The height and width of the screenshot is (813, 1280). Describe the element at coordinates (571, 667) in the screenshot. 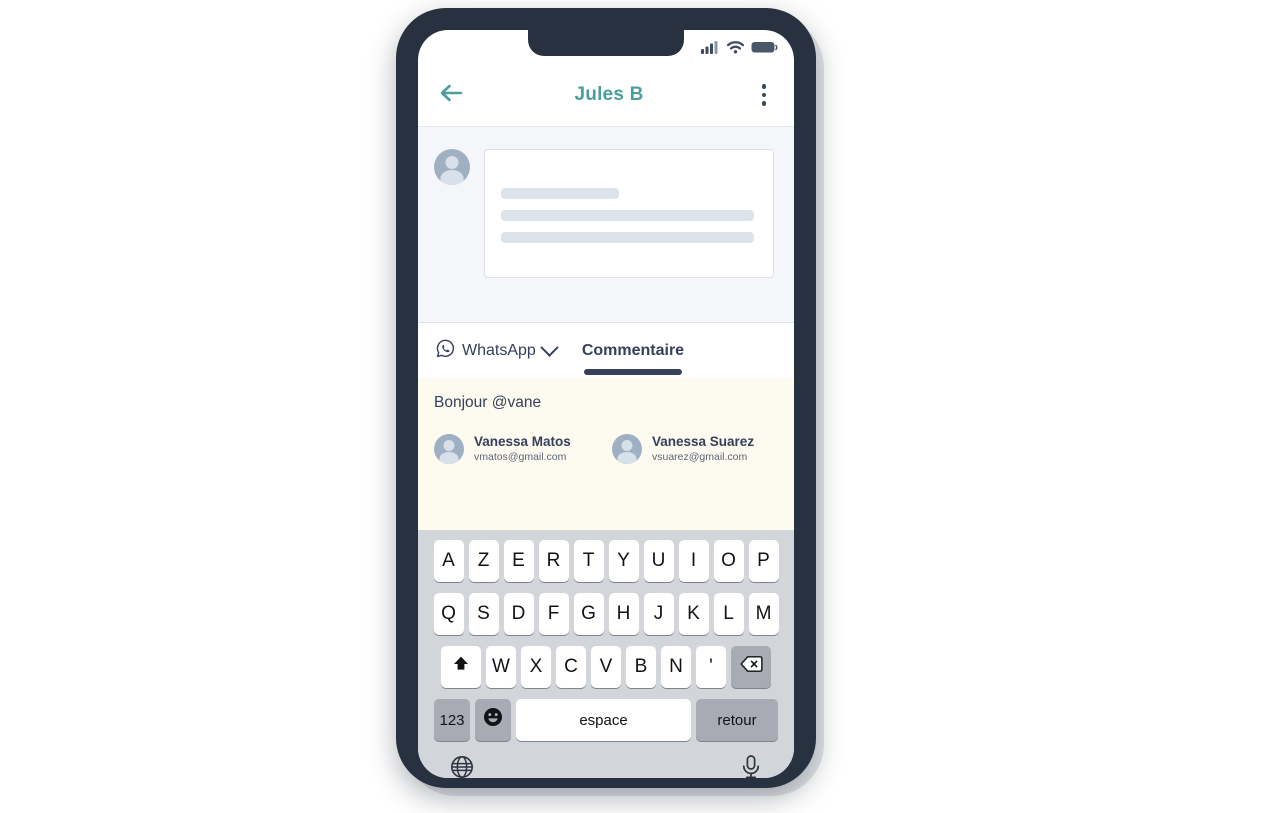

I see `key-c: C` at that location.